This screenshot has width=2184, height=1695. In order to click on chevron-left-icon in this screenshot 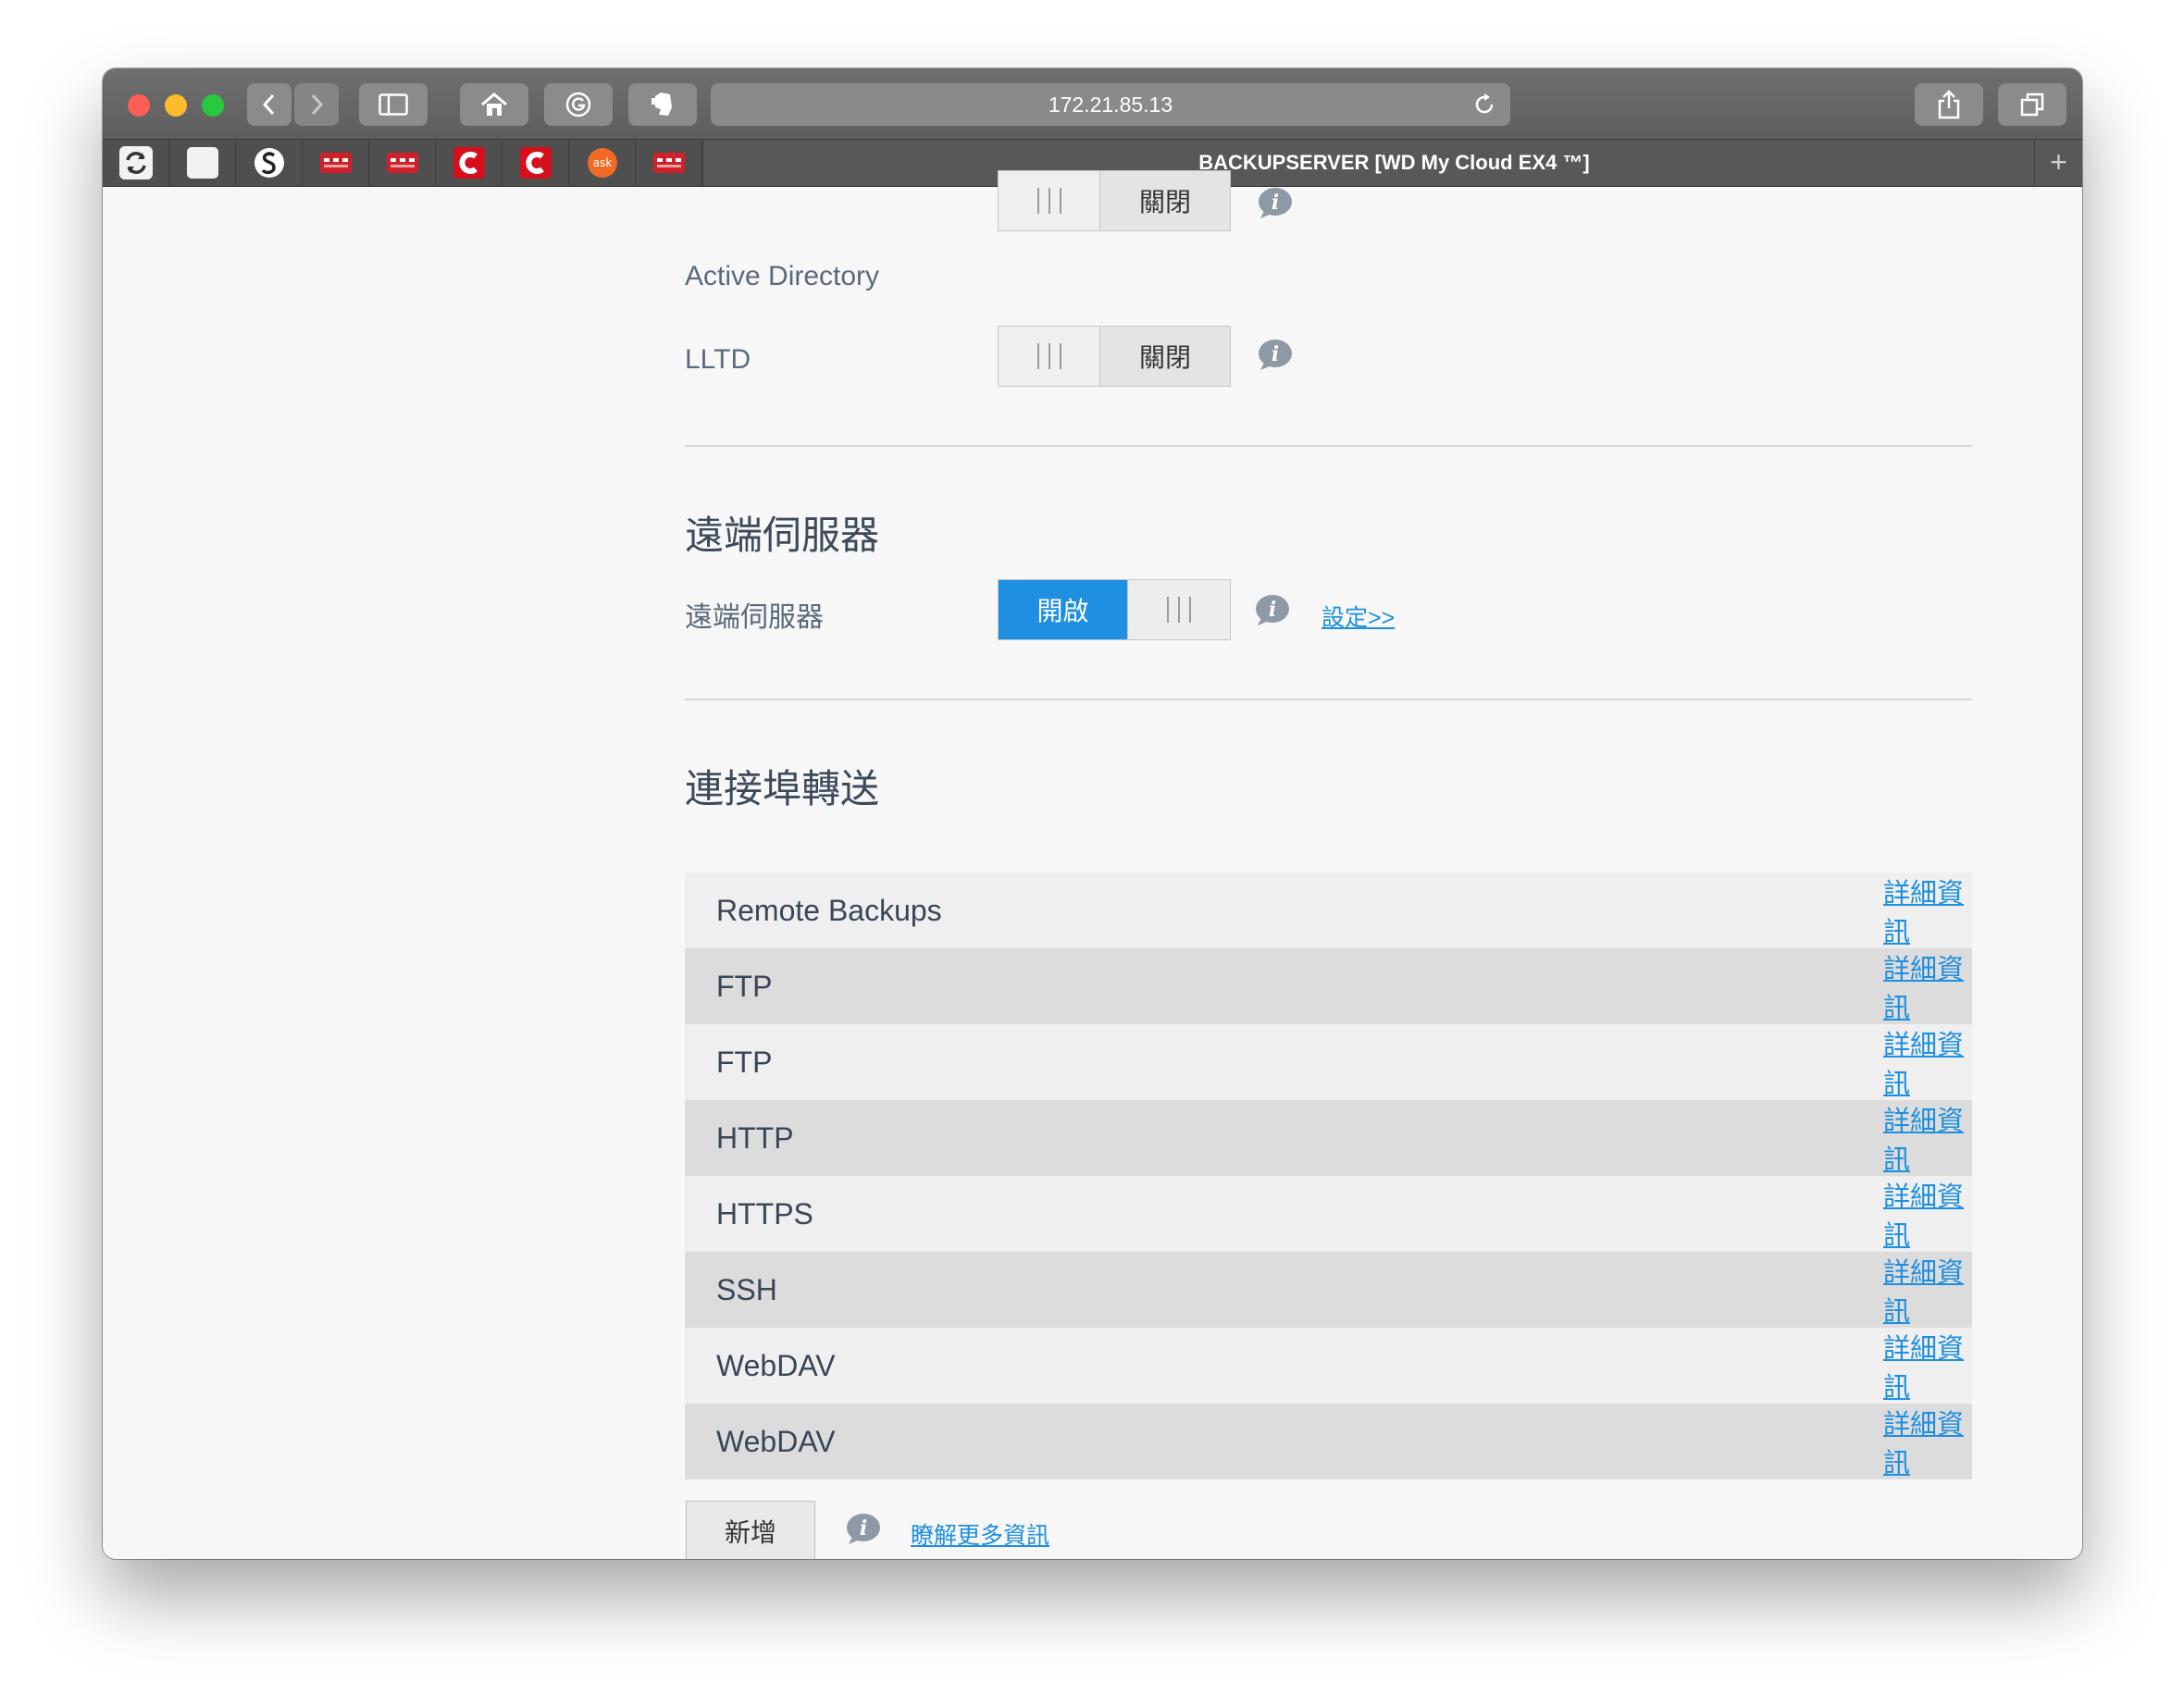, I will do `click(268, 104)`.